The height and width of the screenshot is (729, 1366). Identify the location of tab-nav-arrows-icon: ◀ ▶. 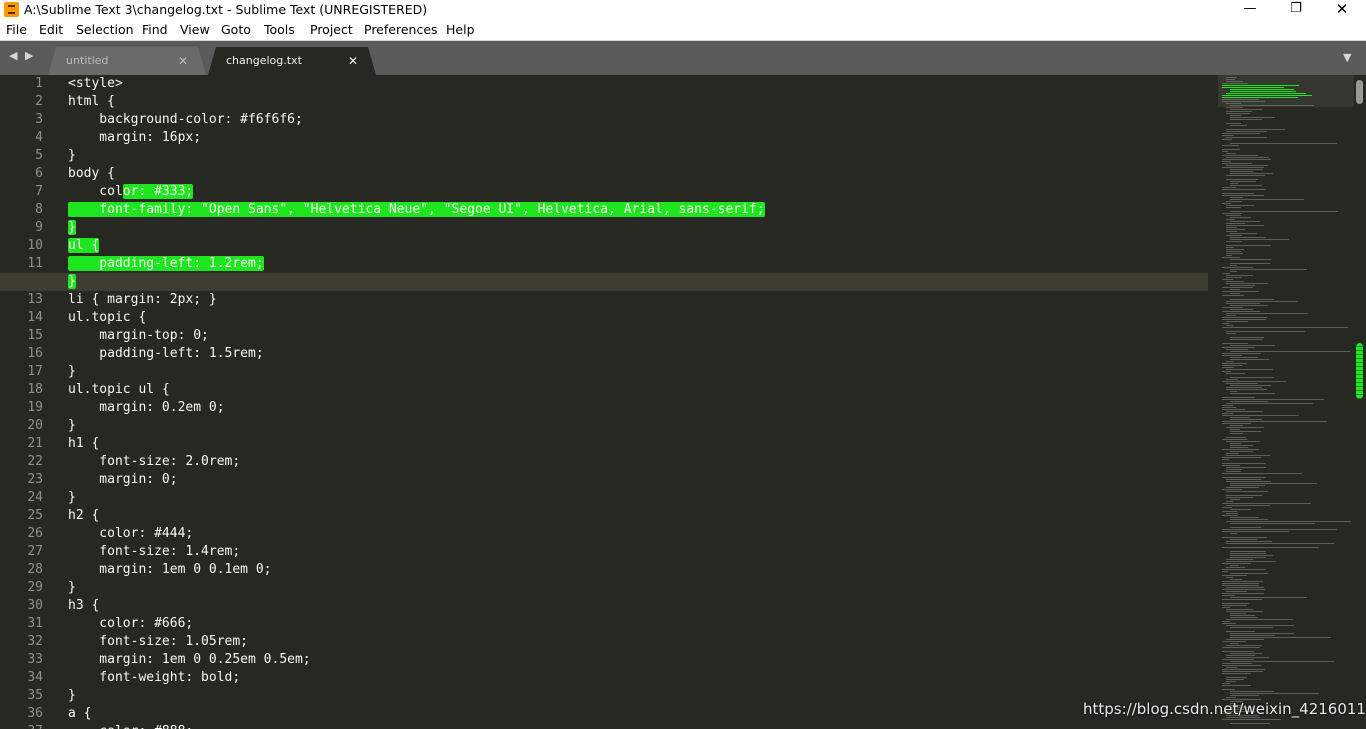
(22, 55).